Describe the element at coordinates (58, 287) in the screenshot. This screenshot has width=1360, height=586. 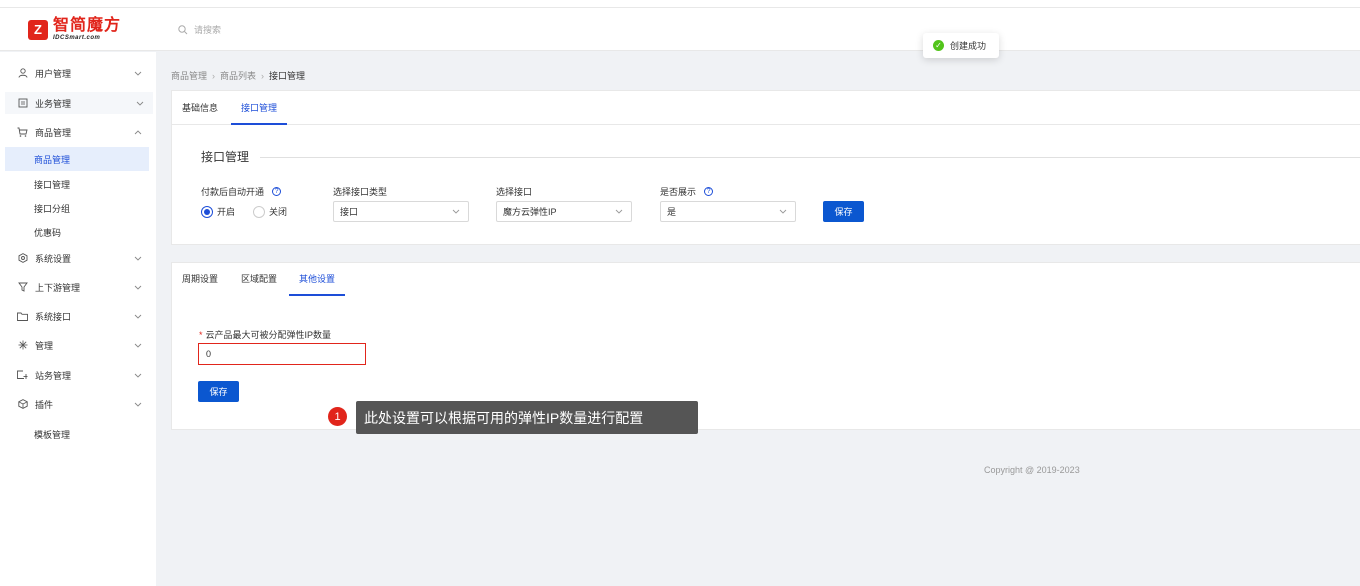
I see `sidebar-item-label: 上下游管理` at that location.